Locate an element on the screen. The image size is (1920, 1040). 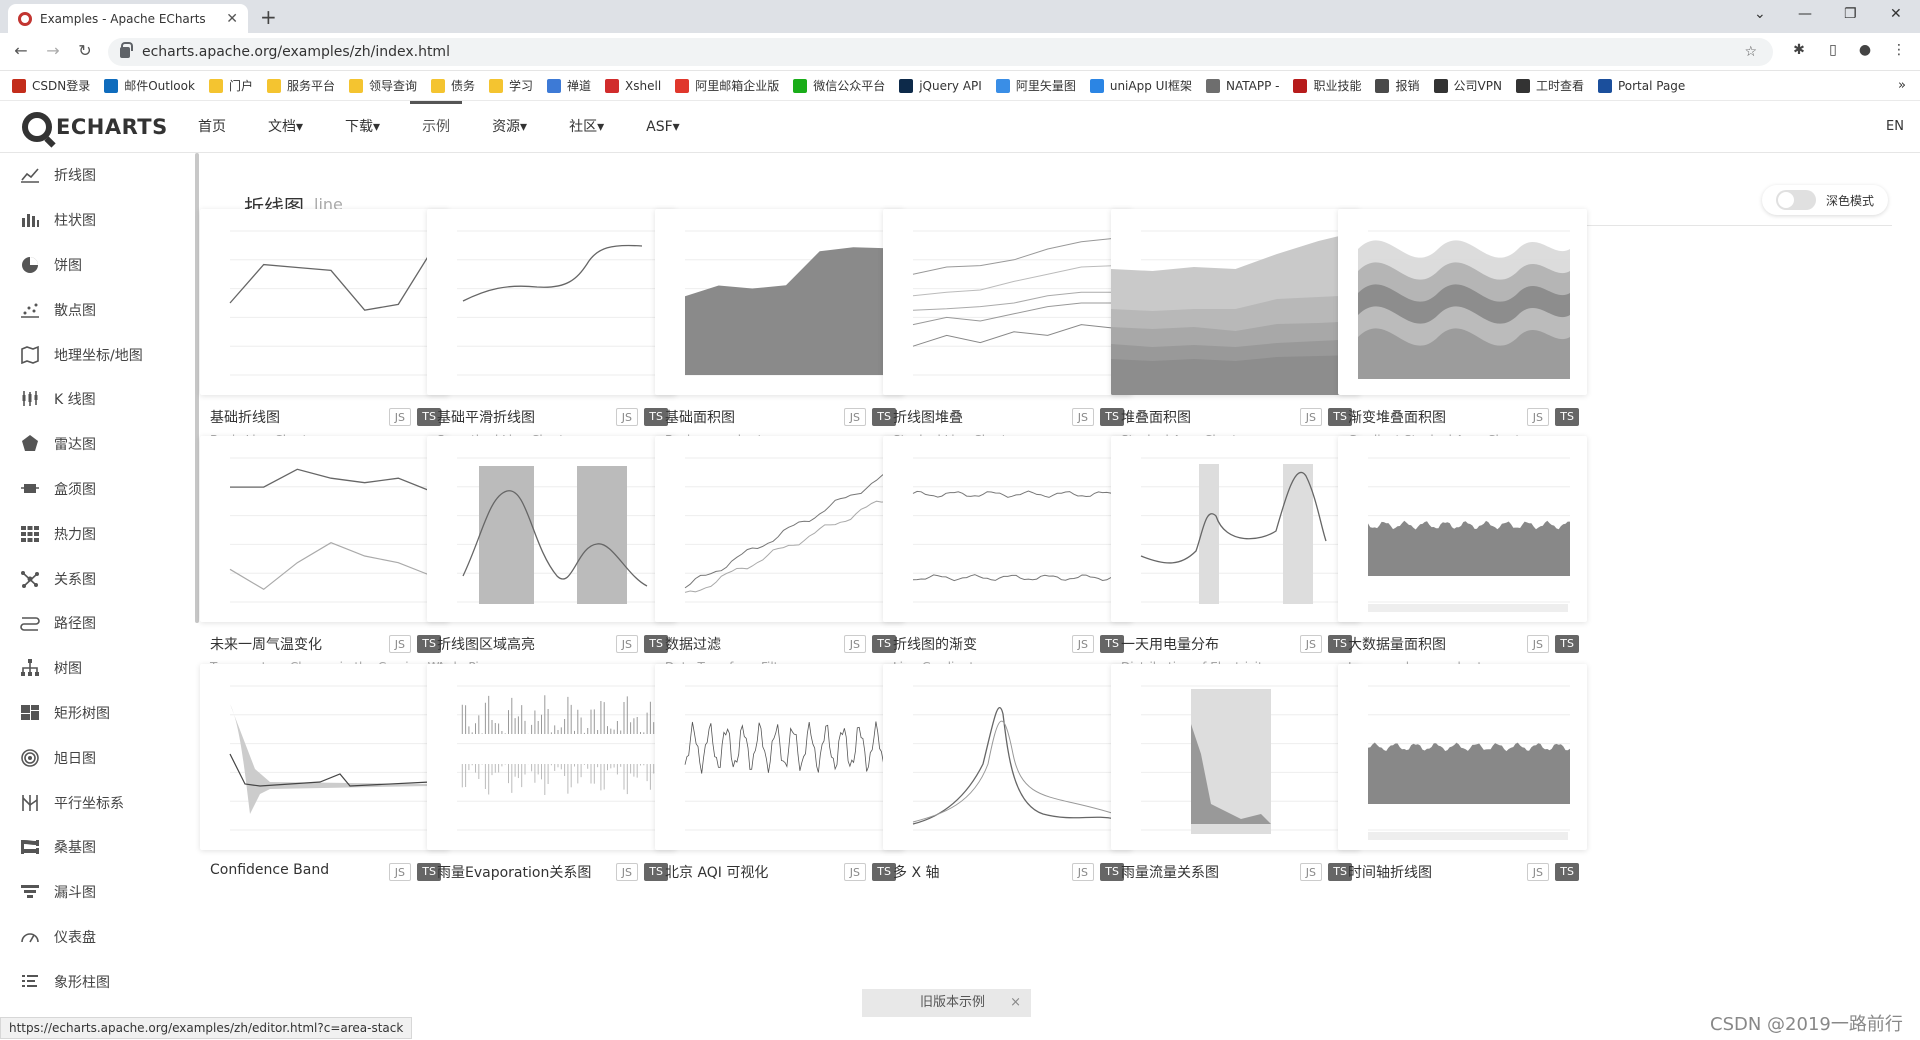
ts-badge: TS is located at coordinates (1567, 417).